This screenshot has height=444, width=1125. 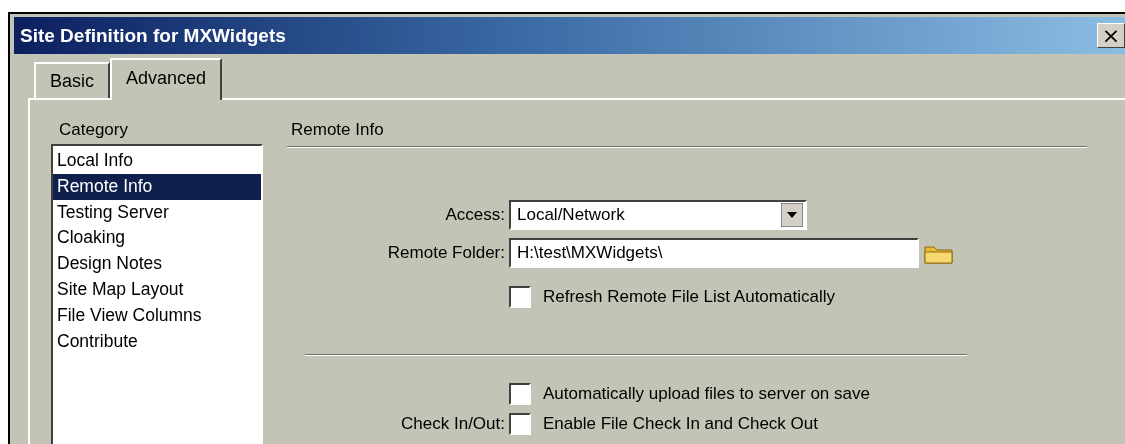 I want to click on close-button: ×, so click(x=1111, y=35).